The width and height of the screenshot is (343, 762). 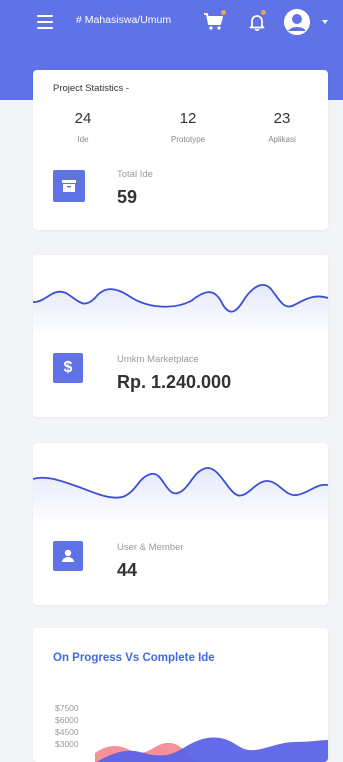 I want to click on stat-label: Ide, so click(x=83, y=139).